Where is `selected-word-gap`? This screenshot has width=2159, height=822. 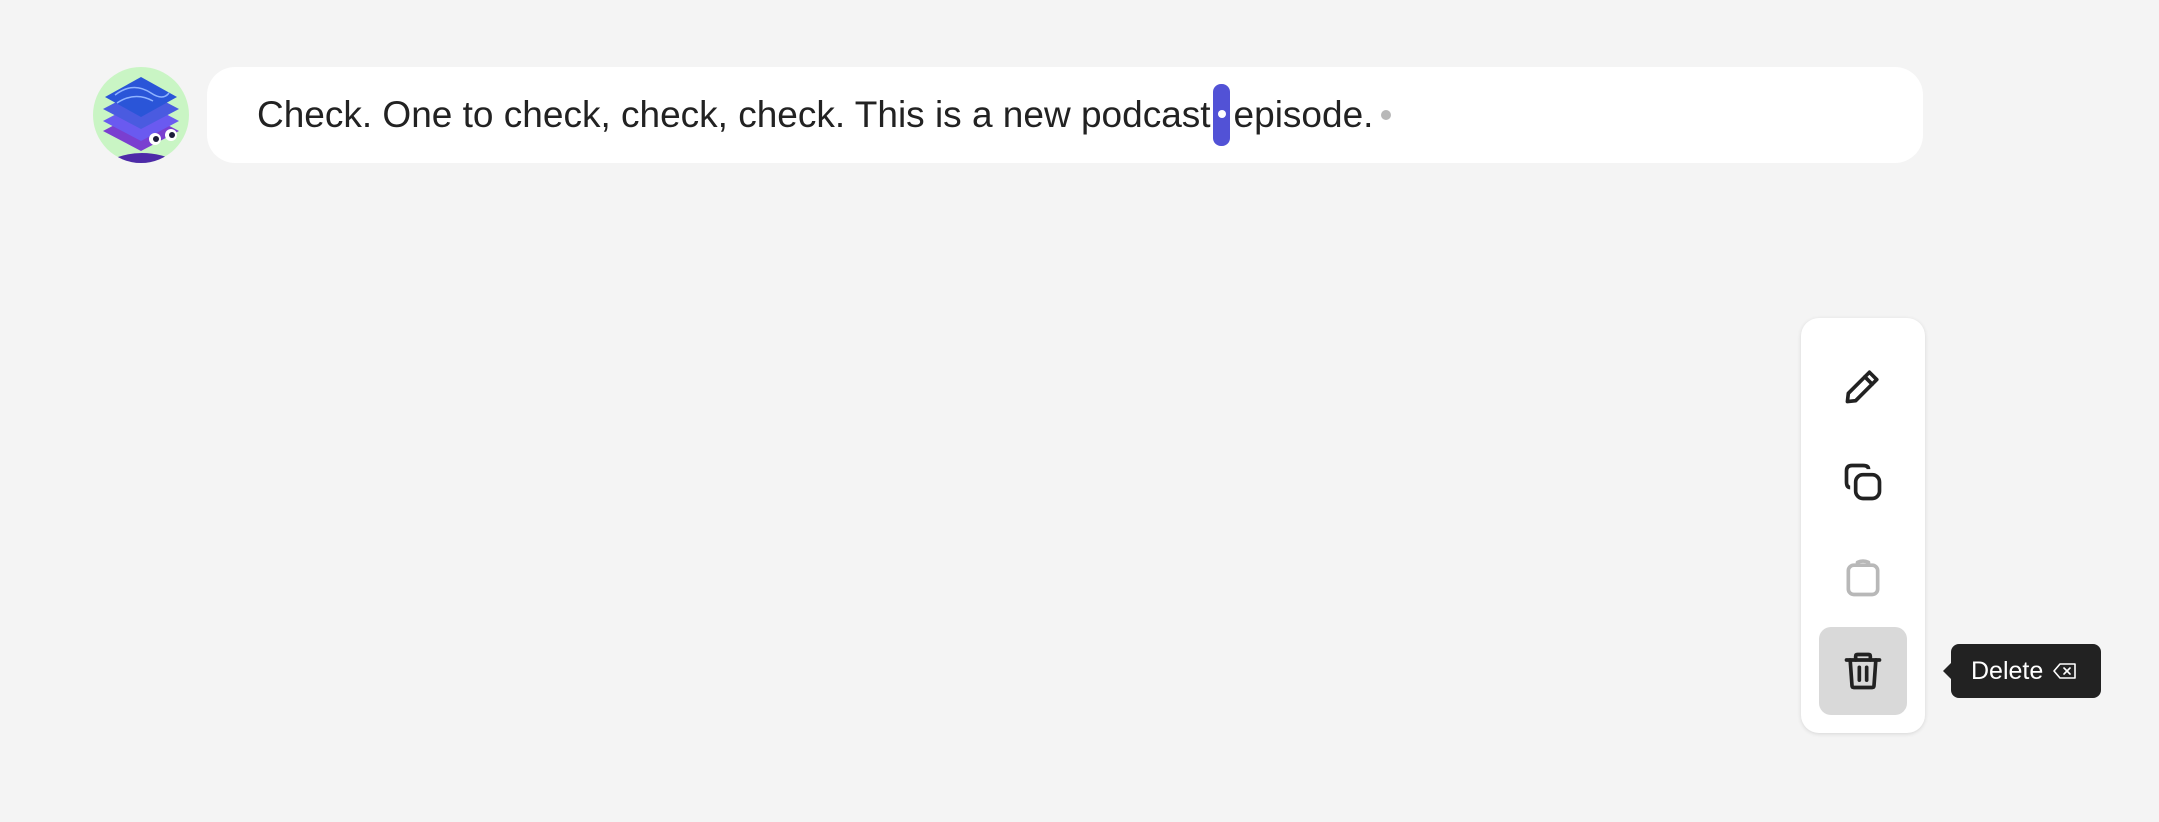 selected-word-gap is located at coordinates (1221, 115).